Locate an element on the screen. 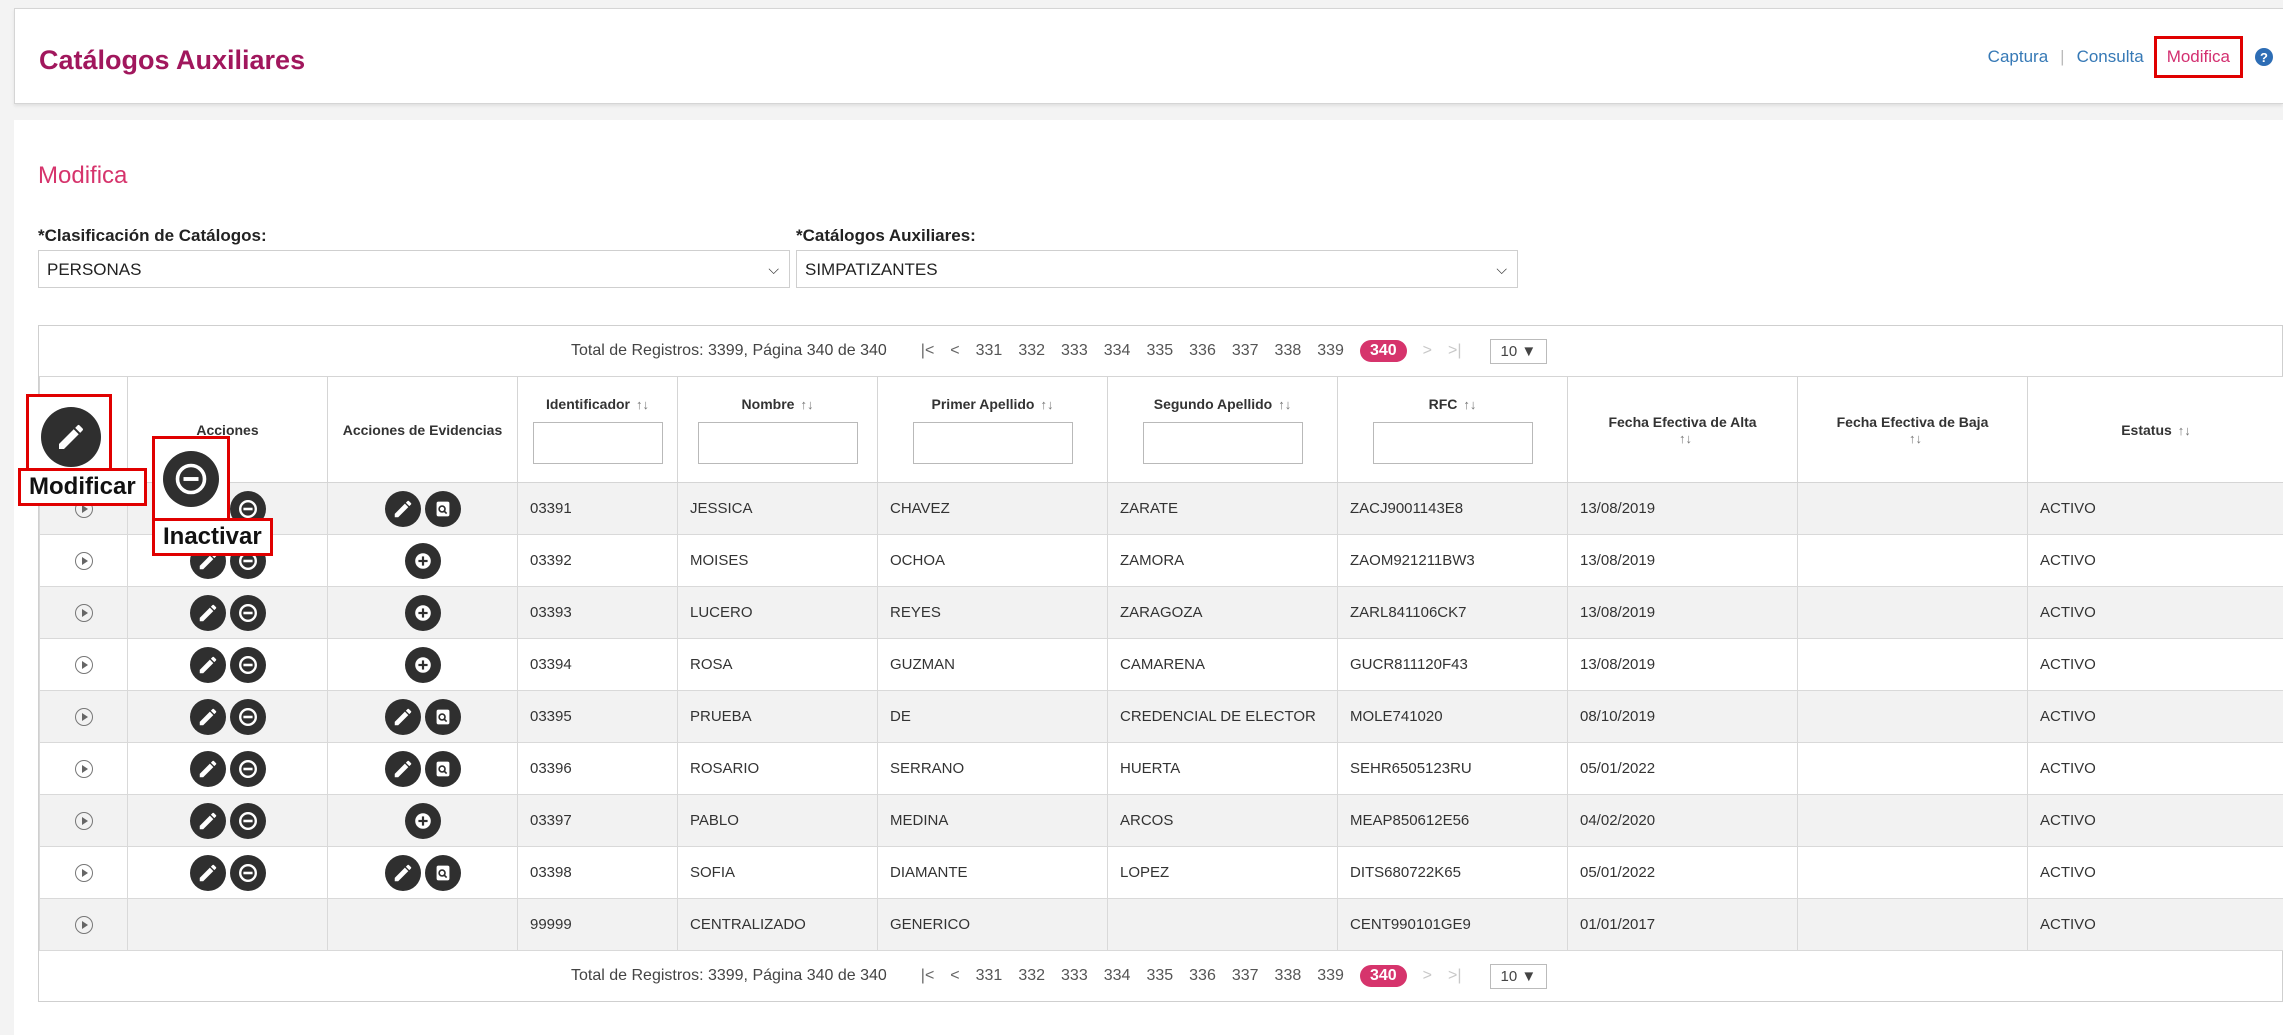 This screenshot has width=2283, height=1035. rfc-column-header: RFC ↑↓ is located at coordinates (1452, 429).